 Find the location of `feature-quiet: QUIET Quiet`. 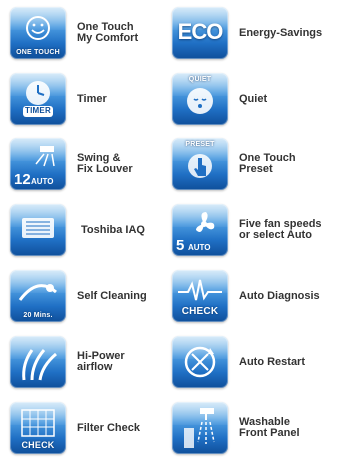

feature-quiet: QUIET Quiet is located at coordinates (254, 99).